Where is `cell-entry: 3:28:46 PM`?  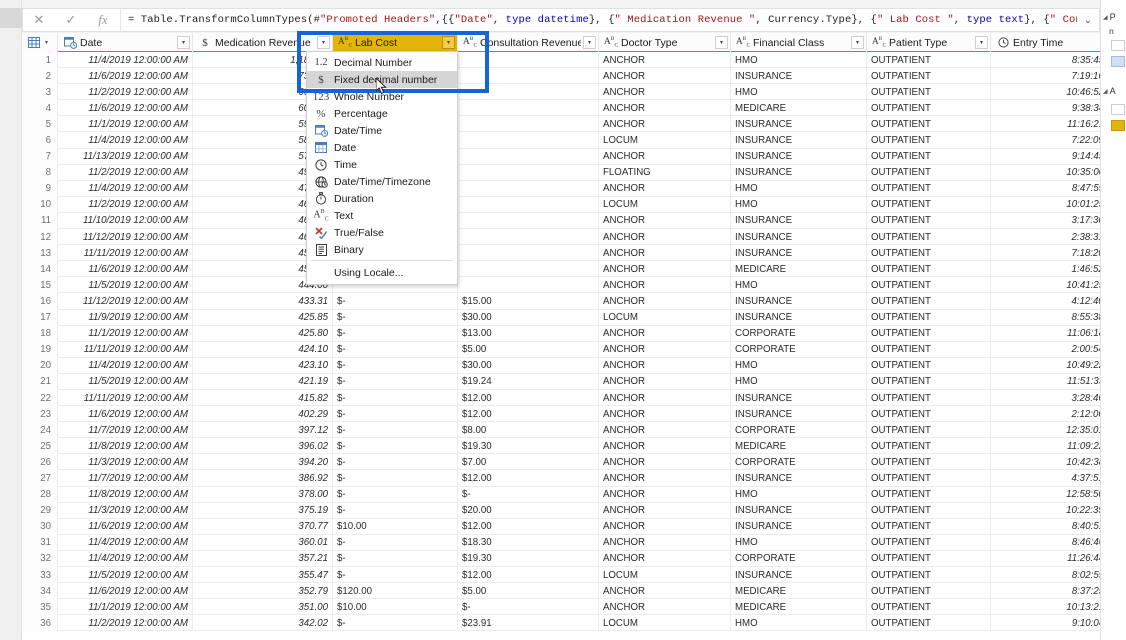
cell-entry: 3:28:46 PM is located at coordinates (1045, 398).